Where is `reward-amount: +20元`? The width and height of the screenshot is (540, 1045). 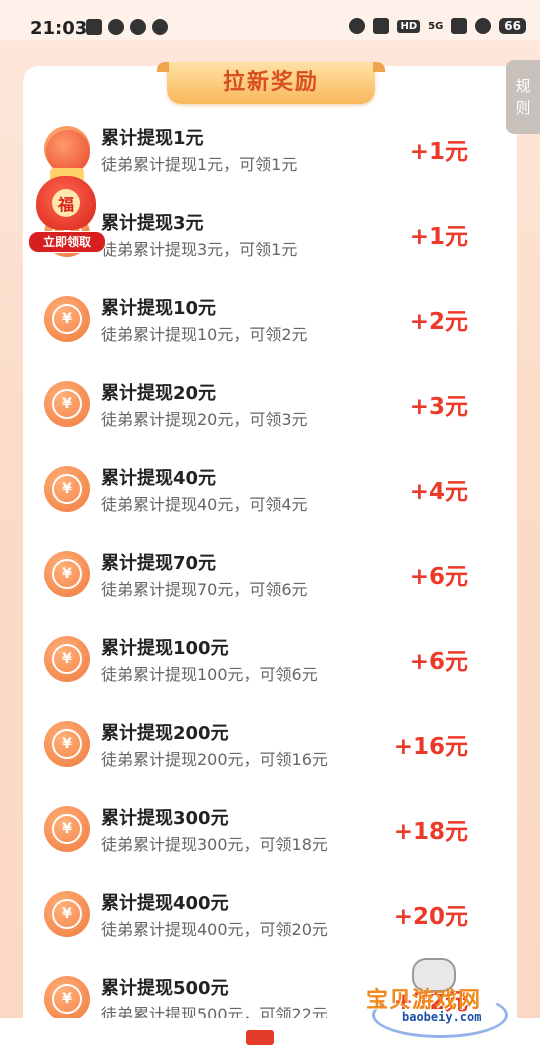
reward-amount: +20元 is located at coordinates (430, 917).